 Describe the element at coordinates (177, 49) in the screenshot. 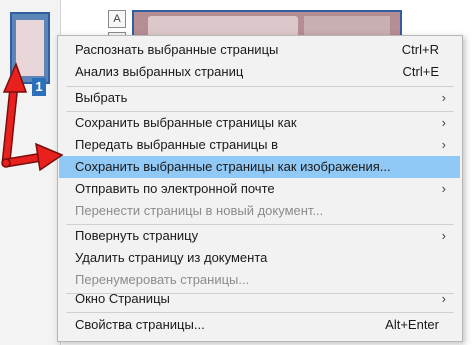

I see `menu-item-label: Распознать выбранные страницы` at that location.